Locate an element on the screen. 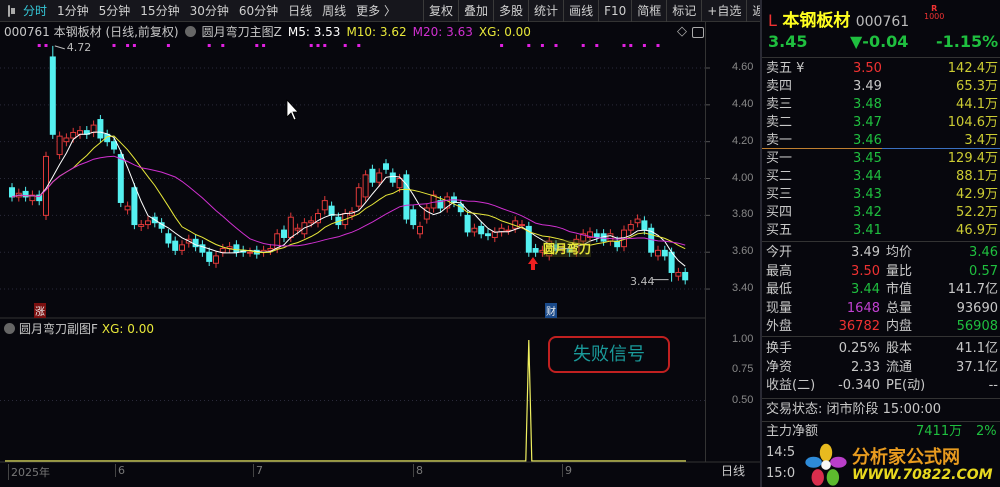 Image resolution: width=1000 pixels, height=487 pixels. indicator-name: 圆月弯刀主图Z is located at coordinates (242, 31).